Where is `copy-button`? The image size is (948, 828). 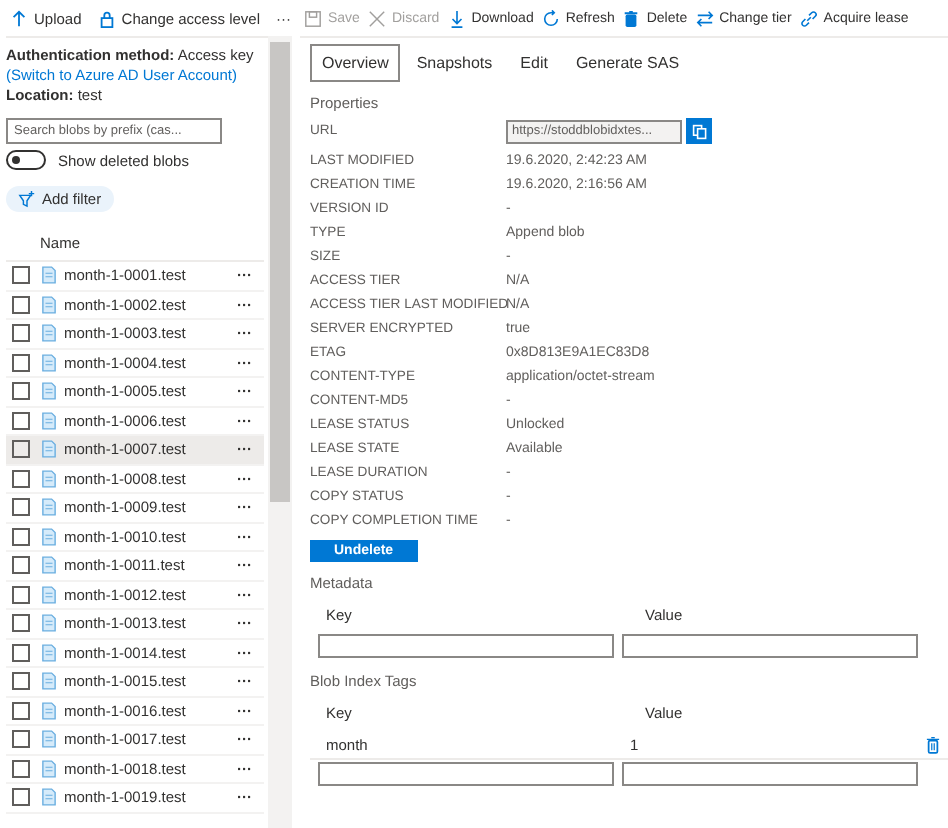
copy-button is located at coordinates (699, 131).